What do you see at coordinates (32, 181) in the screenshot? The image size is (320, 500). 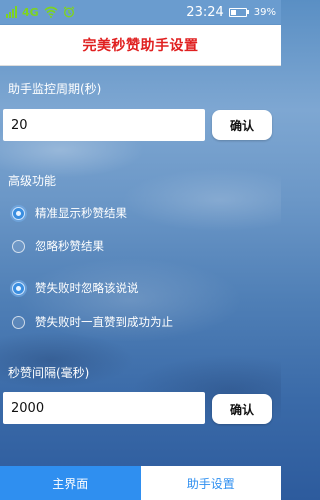 I see `advanced-features-label: 高级功能` at bounding box center [32, 181].